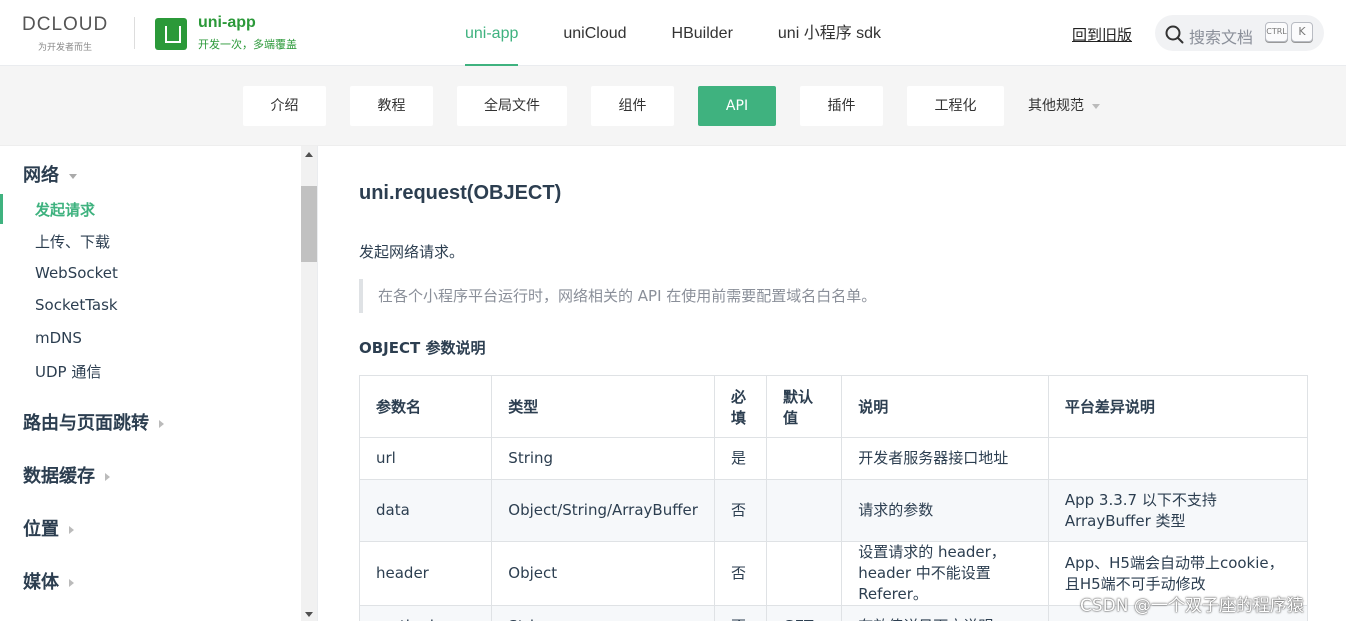 This screenshot has width=1346, height=621. I want to click on subnav-other-specs-label: 其他规范, so click(1056, 106).